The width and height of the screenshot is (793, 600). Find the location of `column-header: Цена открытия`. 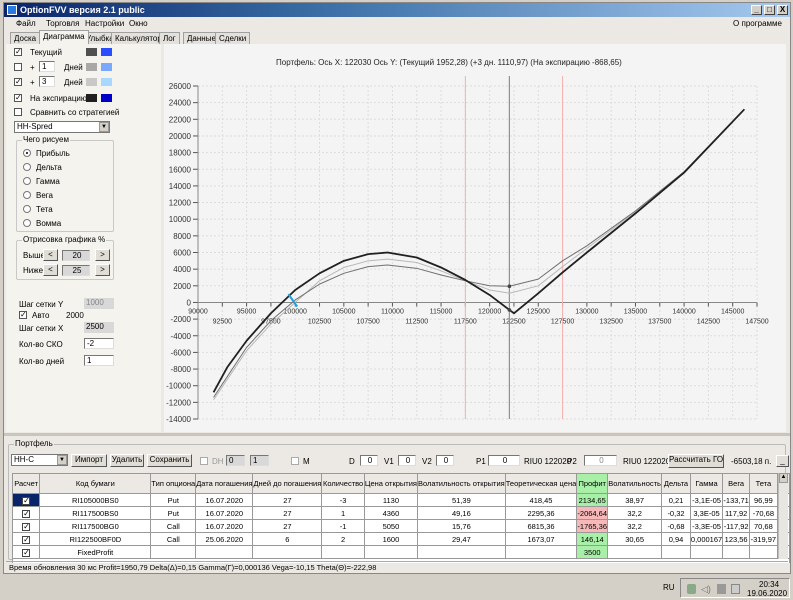

column-header: Цена открытия is located at coordinates (390, 483).